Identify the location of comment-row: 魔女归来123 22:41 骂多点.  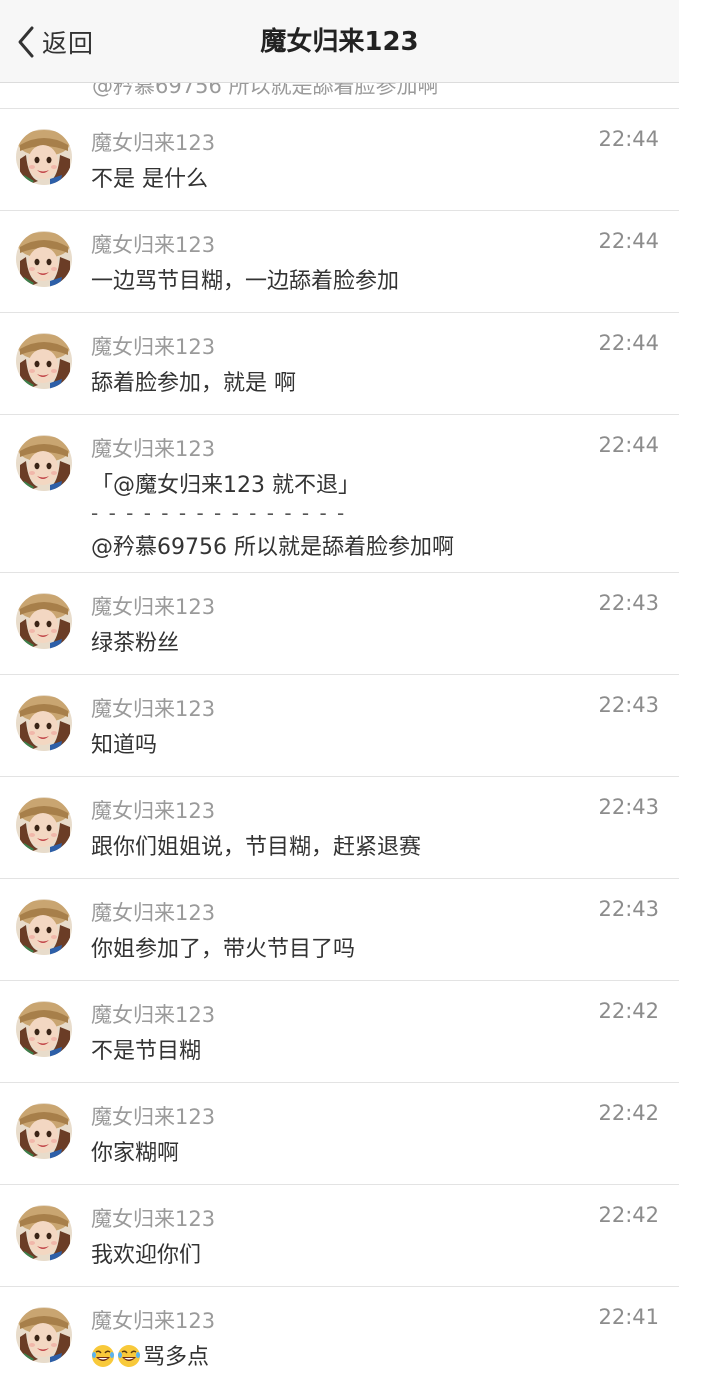
(339, 1337).